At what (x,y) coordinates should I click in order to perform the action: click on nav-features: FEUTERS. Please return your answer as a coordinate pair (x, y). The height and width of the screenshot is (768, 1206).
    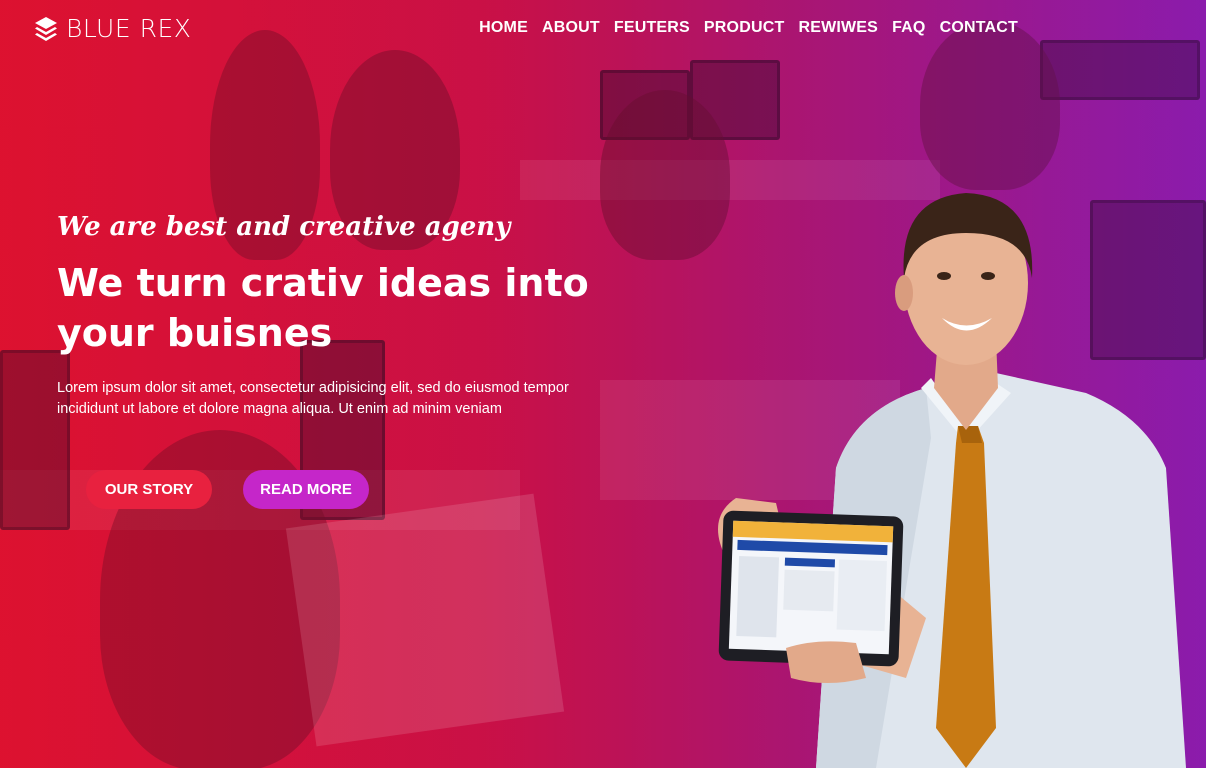
    Looking at the image, I should click on (652, 28).